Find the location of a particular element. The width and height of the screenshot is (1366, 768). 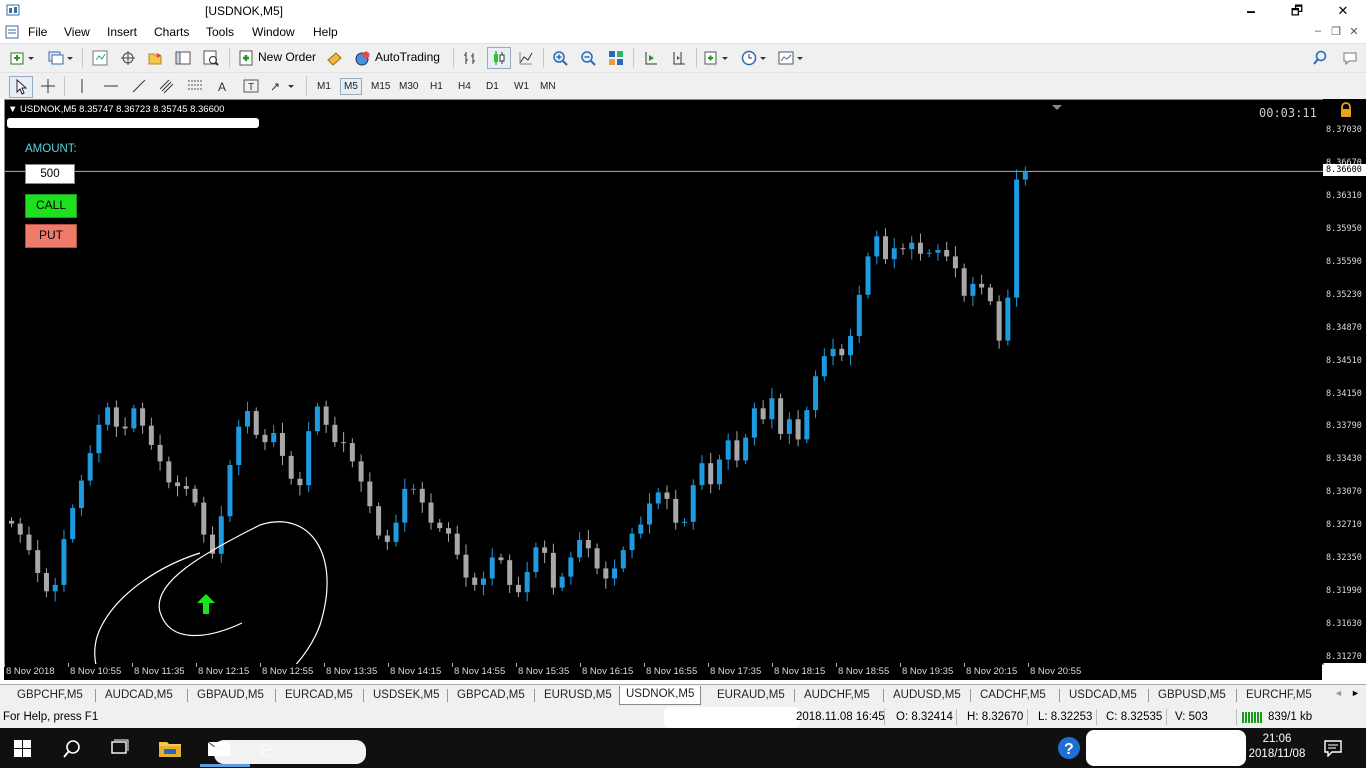

chart-tab: USDCAD,M5 is located at coordinates (1103, 695).